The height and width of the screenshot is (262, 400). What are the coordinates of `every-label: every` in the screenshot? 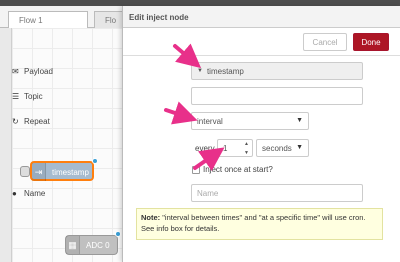 It's located at (205, 148).